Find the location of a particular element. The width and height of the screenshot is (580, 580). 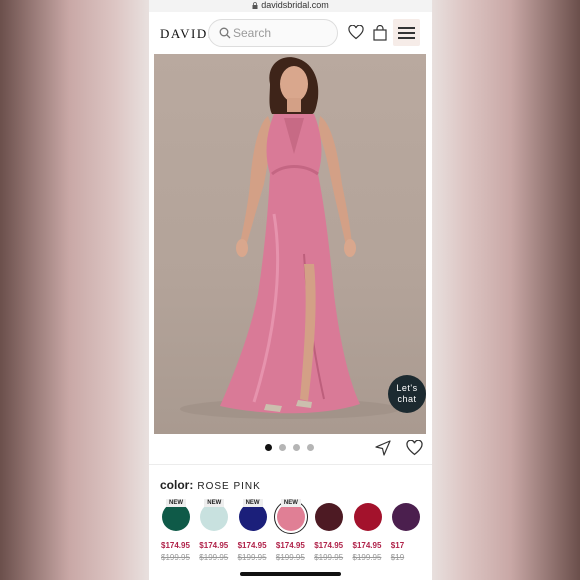

color-label: color: is located at coordinates (177, 485).